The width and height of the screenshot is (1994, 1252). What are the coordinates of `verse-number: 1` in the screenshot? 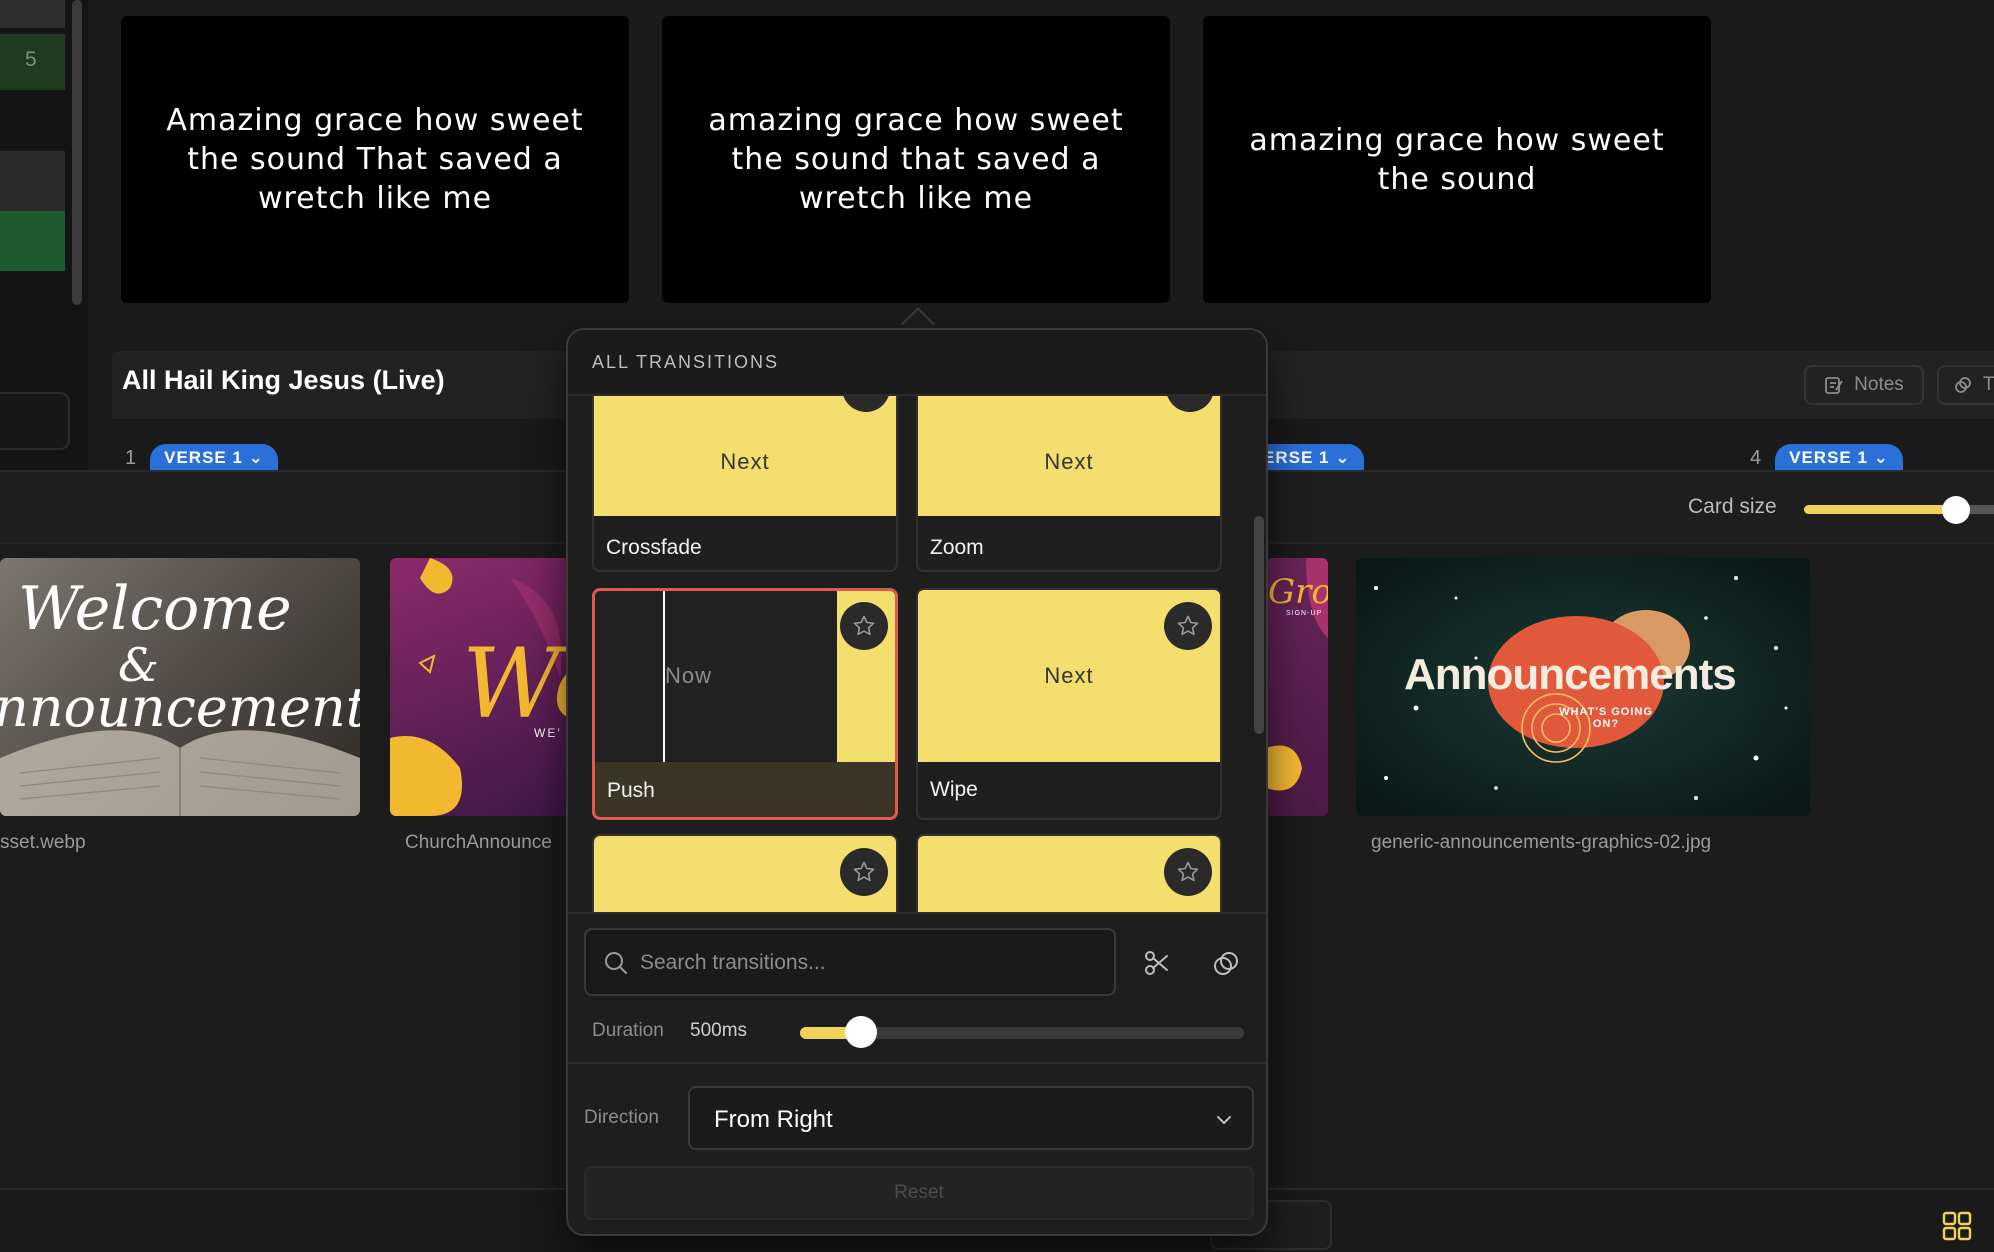 It's located at (131, 457).